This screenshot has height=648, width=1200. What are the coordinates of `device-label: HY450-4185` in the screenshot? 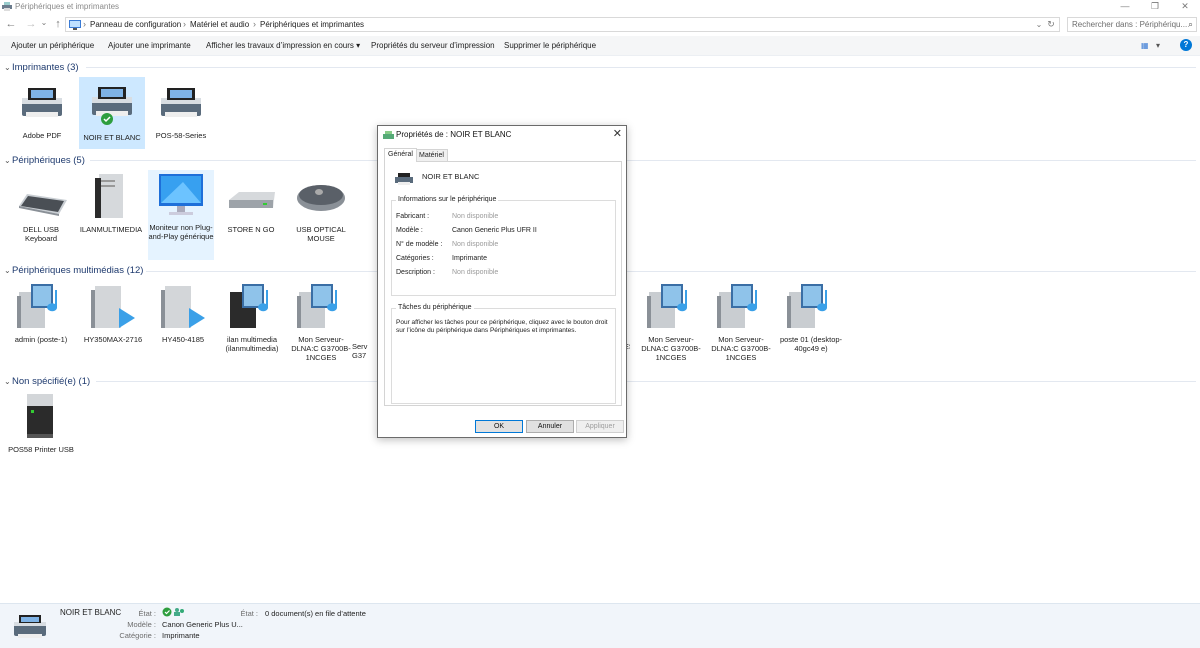 It's located at (183, 339).